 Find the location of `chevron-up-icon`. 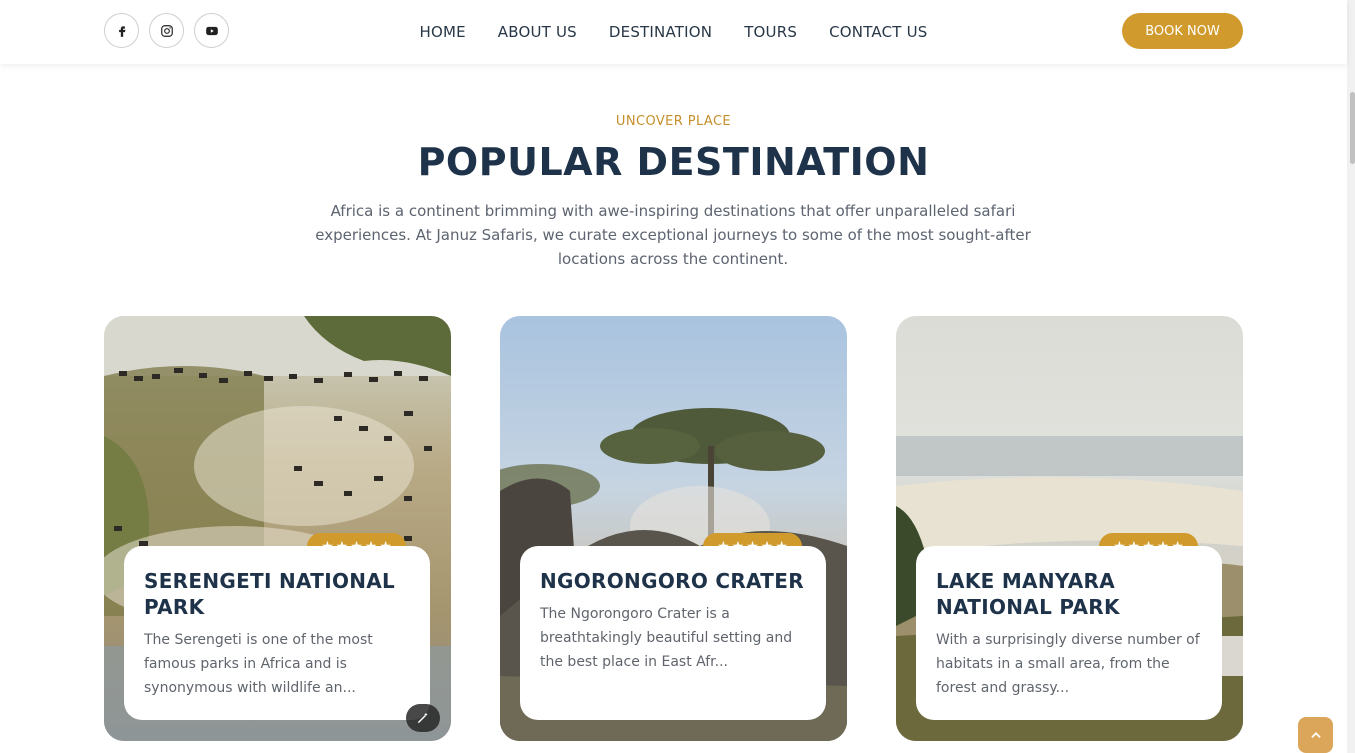

chevron-up-icon is located at coordinates (1315, 735).